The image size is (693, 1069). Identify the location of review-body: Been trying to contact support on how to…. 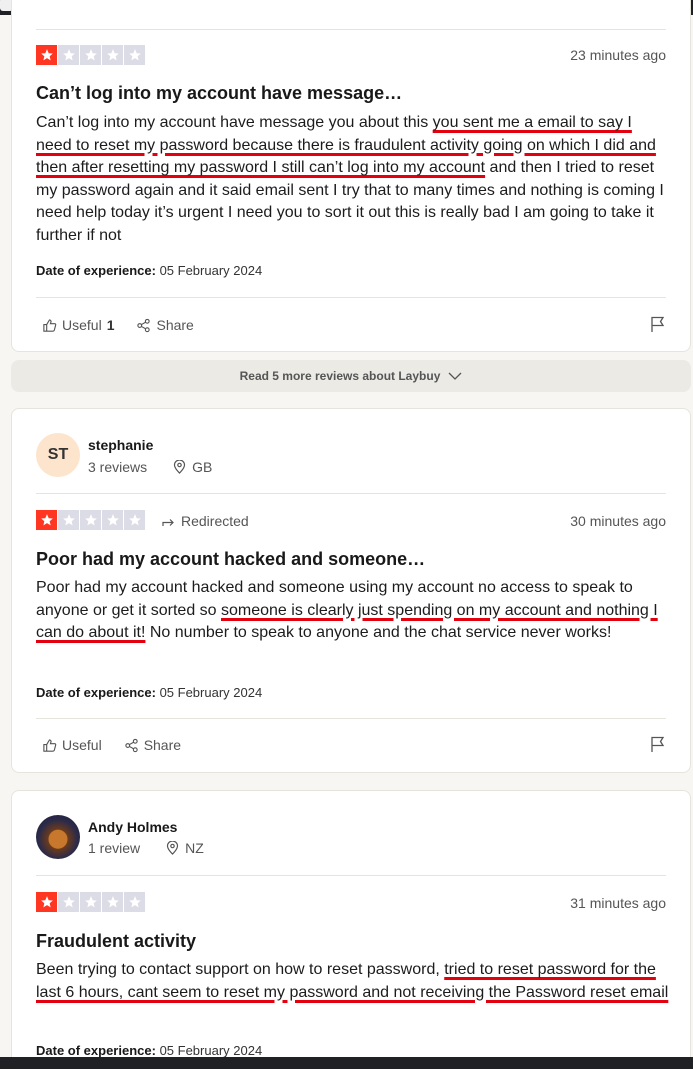
(352, 981).